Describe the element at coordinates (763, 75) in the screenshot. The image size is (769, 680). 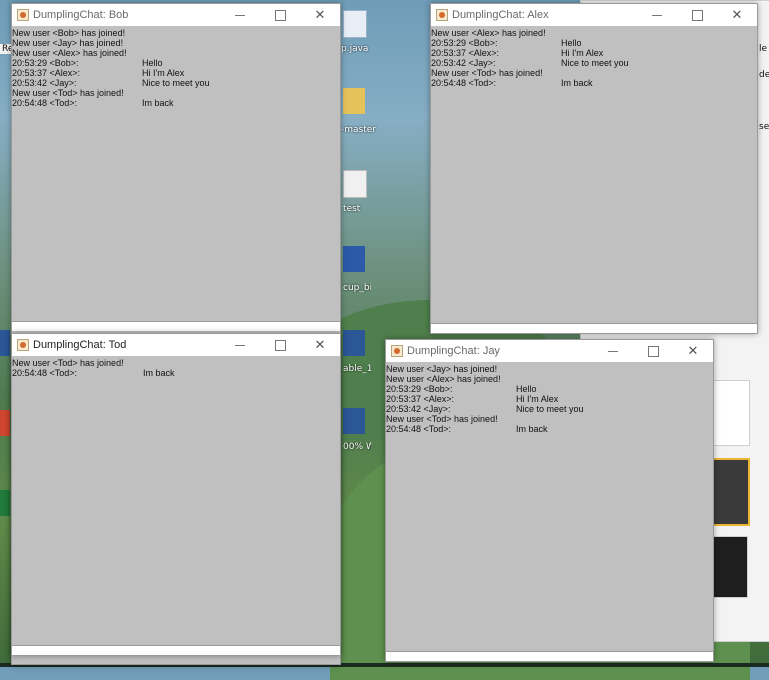
I see `desktop-edge-label: de` at that location.